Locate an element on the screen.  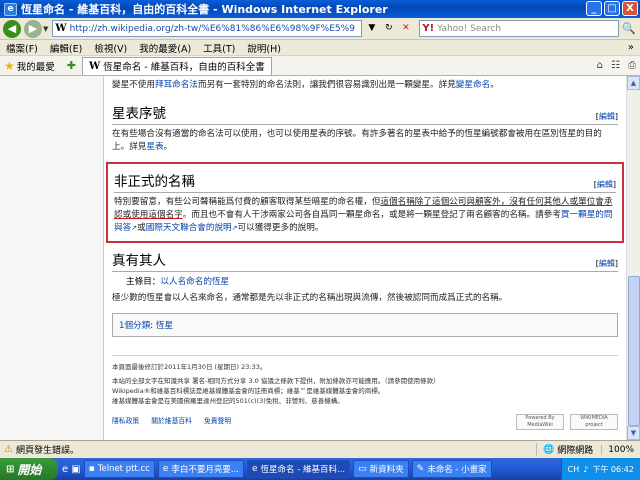
intro-text-end: 。 is located at coordinates (494, 85).